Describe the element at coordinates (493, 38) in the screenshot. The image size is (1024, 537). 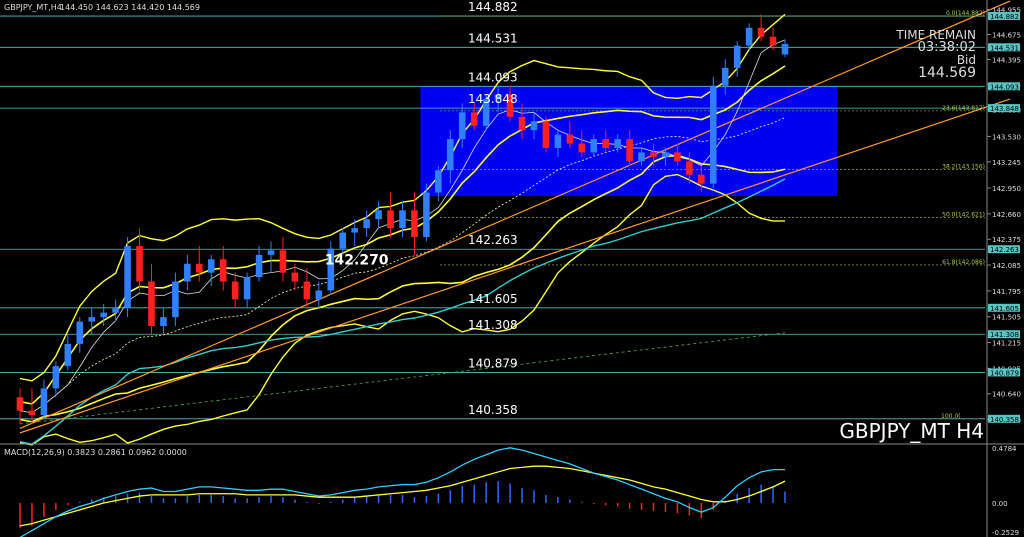
I see `level-label-1: 144.531` at that location.